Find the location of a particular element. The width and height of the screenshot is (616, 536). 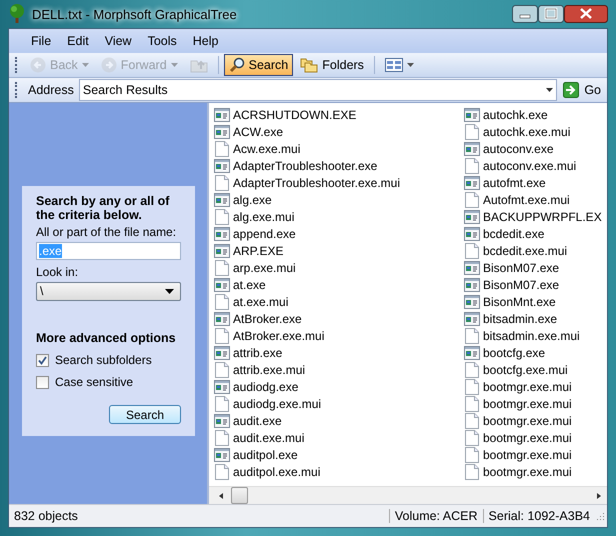

file-name: Autofmt.exe.mui is located at coordinates (526, 199).